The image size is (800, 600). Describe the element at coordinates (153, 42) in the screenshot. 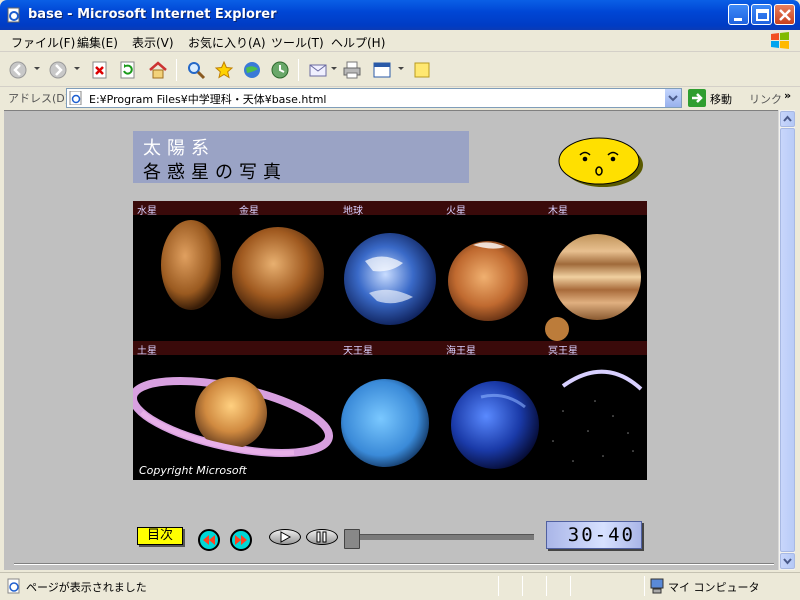

I see `menu-view: 表示(V)` at that location.